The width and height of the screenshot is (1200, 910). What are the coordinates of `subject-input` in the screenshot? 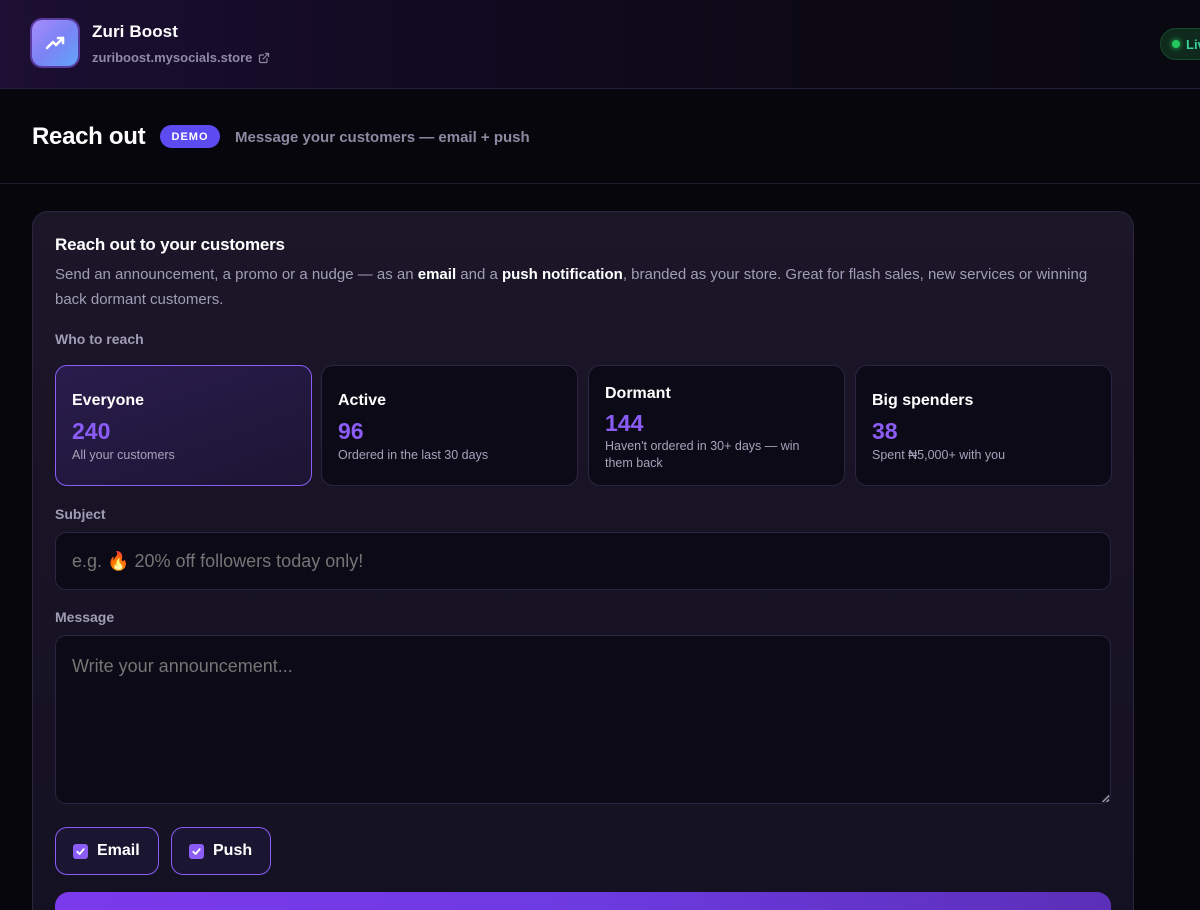 It's located at (583, 561).